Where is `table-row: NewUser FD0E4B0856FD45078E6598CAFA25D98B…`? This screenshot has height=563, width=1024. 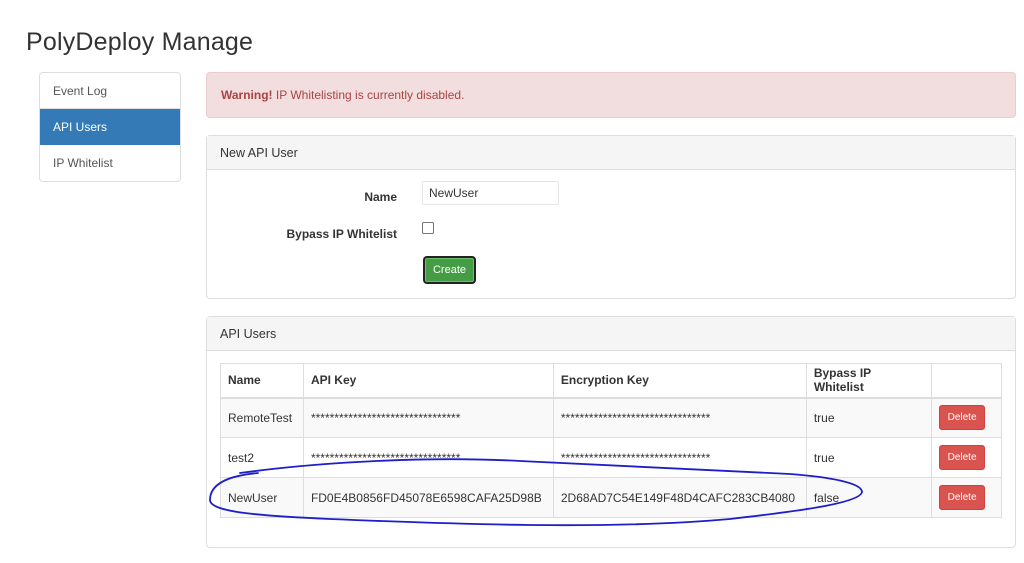
table-row: NewUser FD0E4B0856FD45078E6598CAFA25D98B… is located at coordinates (611, 497).